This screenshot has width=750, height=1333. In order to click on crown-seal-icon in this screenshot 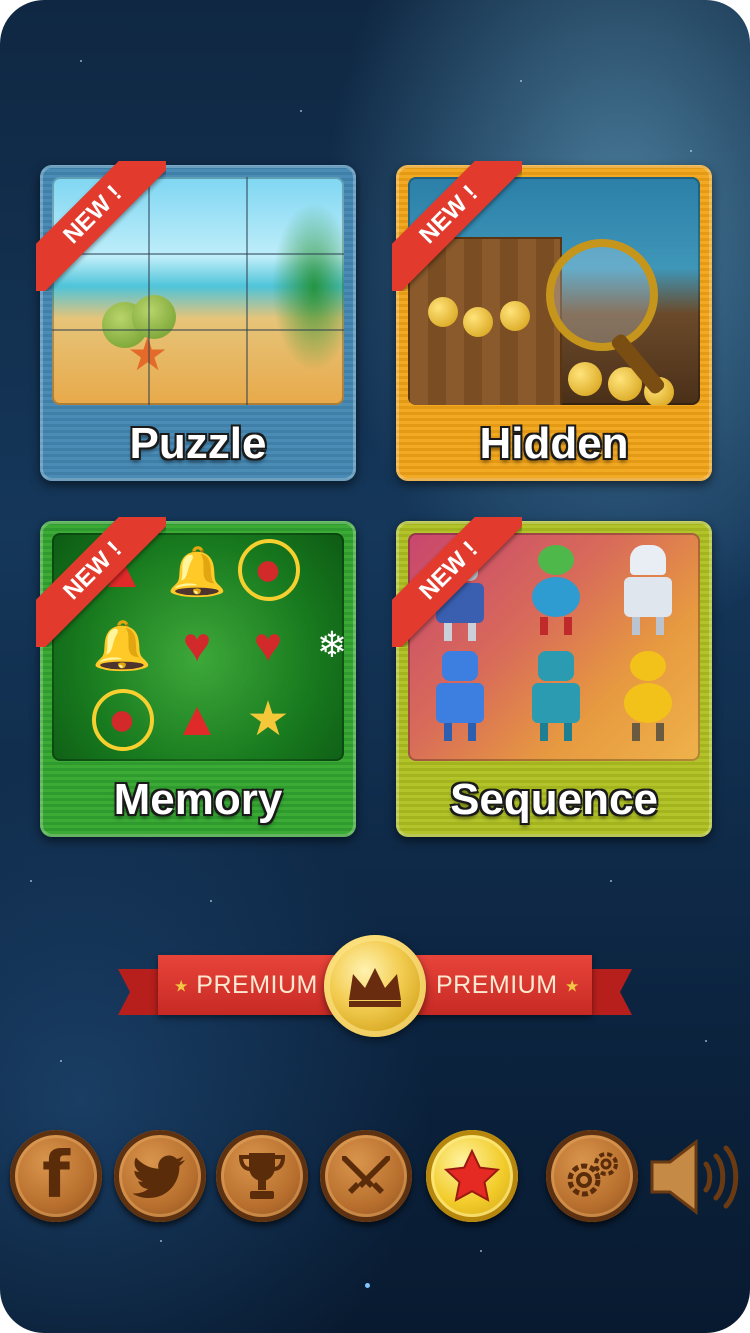, I will do `click(375, 986)`.